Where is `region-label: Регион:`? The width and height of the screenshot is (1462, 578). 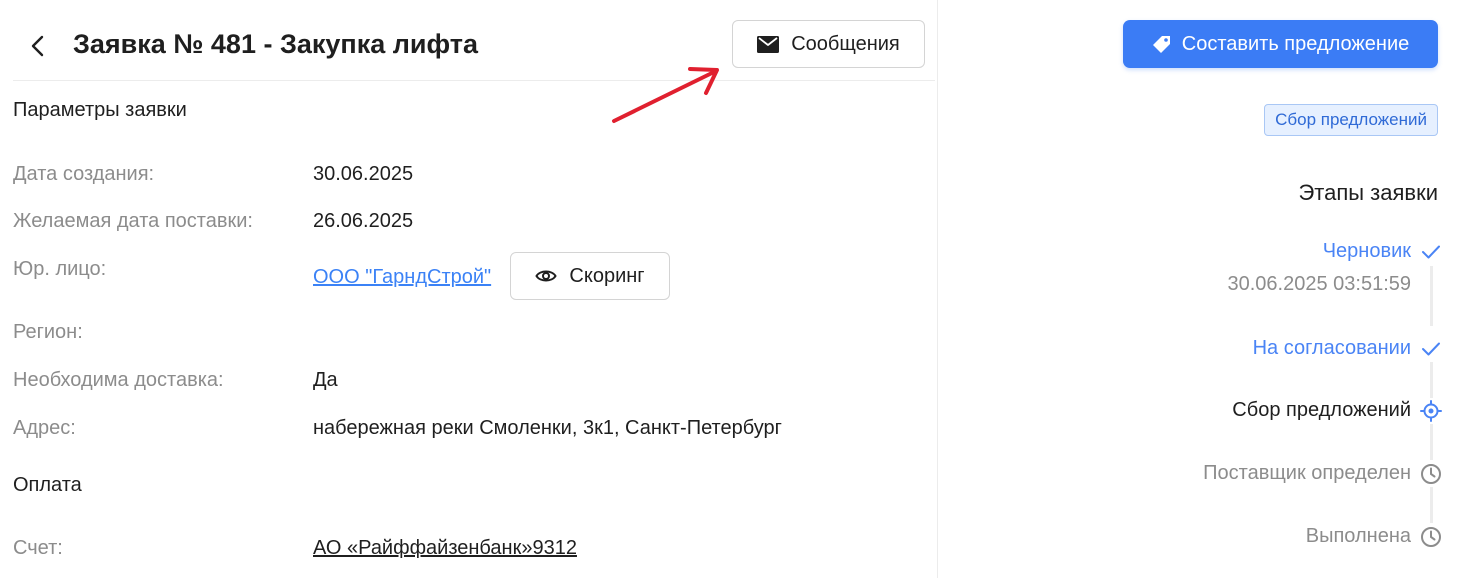
region-label: Регион: is located at coordinates (48, 332).